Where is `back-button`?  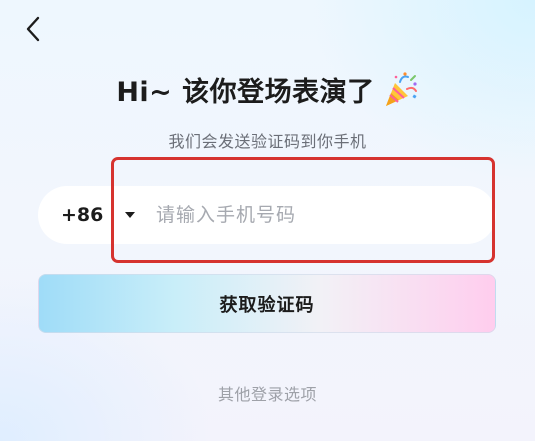
back-button is located at coordinates (33, 29).